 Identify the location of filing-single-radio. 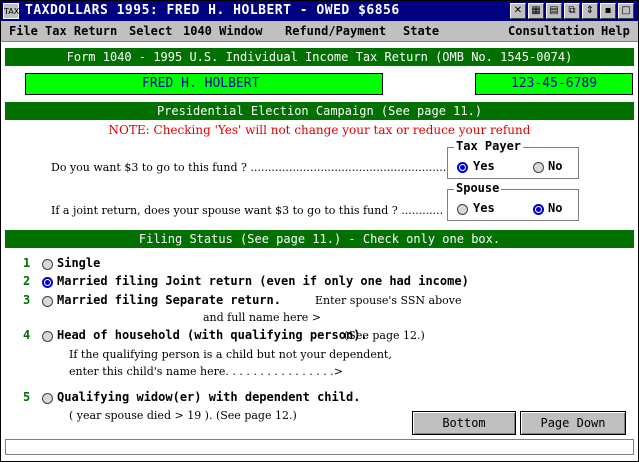
(47, 264).